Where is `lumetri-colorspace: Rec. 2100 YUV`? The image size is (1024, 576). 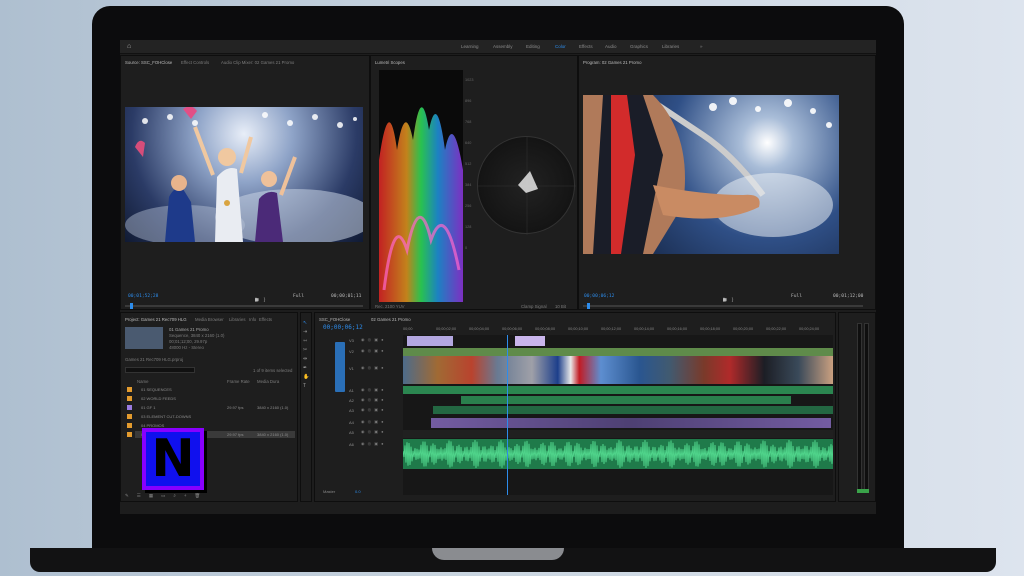 lumetri-colorspace: Rec. 2100 YUV is located at coordinates (390, 306).